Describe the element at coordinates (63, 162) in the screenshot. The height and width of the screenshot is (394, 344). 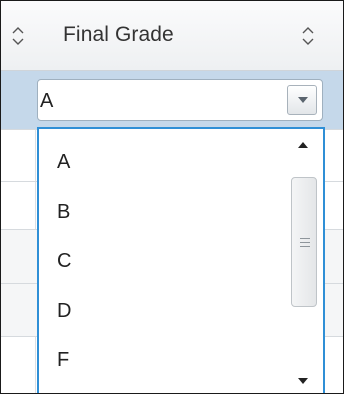
I see `option-a: A` at that location.